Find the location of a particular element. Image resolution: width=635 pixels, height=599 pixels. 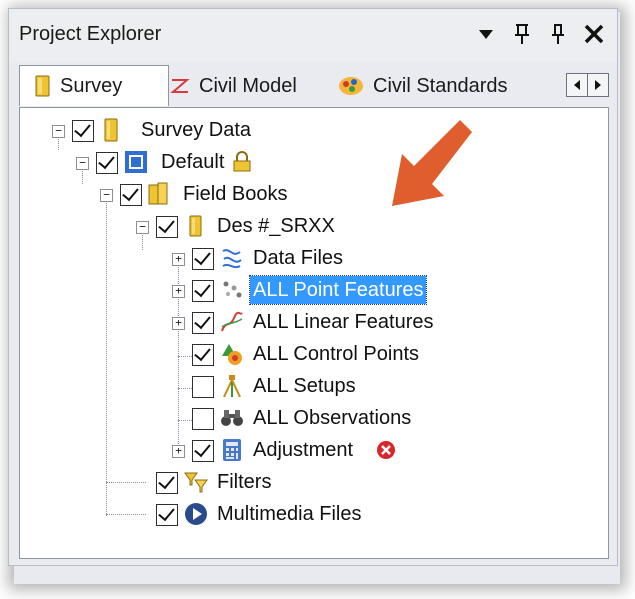

tab-civil-model: Civil Model is located at coordinates (233, 86).